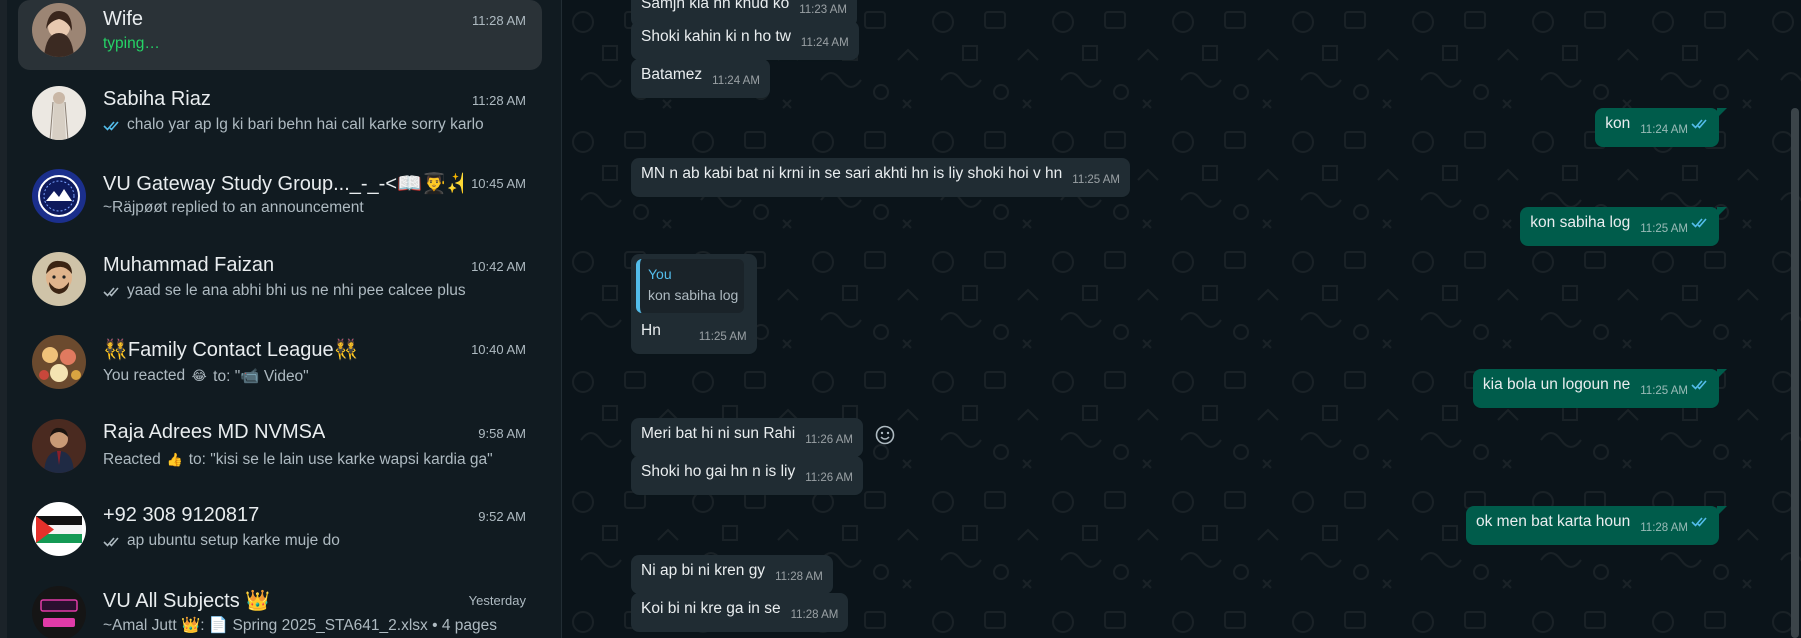 The width and height of the screenshot is (1801, 638). I want to click on message-text: ok men bat karta houn, so click(1553, 521).